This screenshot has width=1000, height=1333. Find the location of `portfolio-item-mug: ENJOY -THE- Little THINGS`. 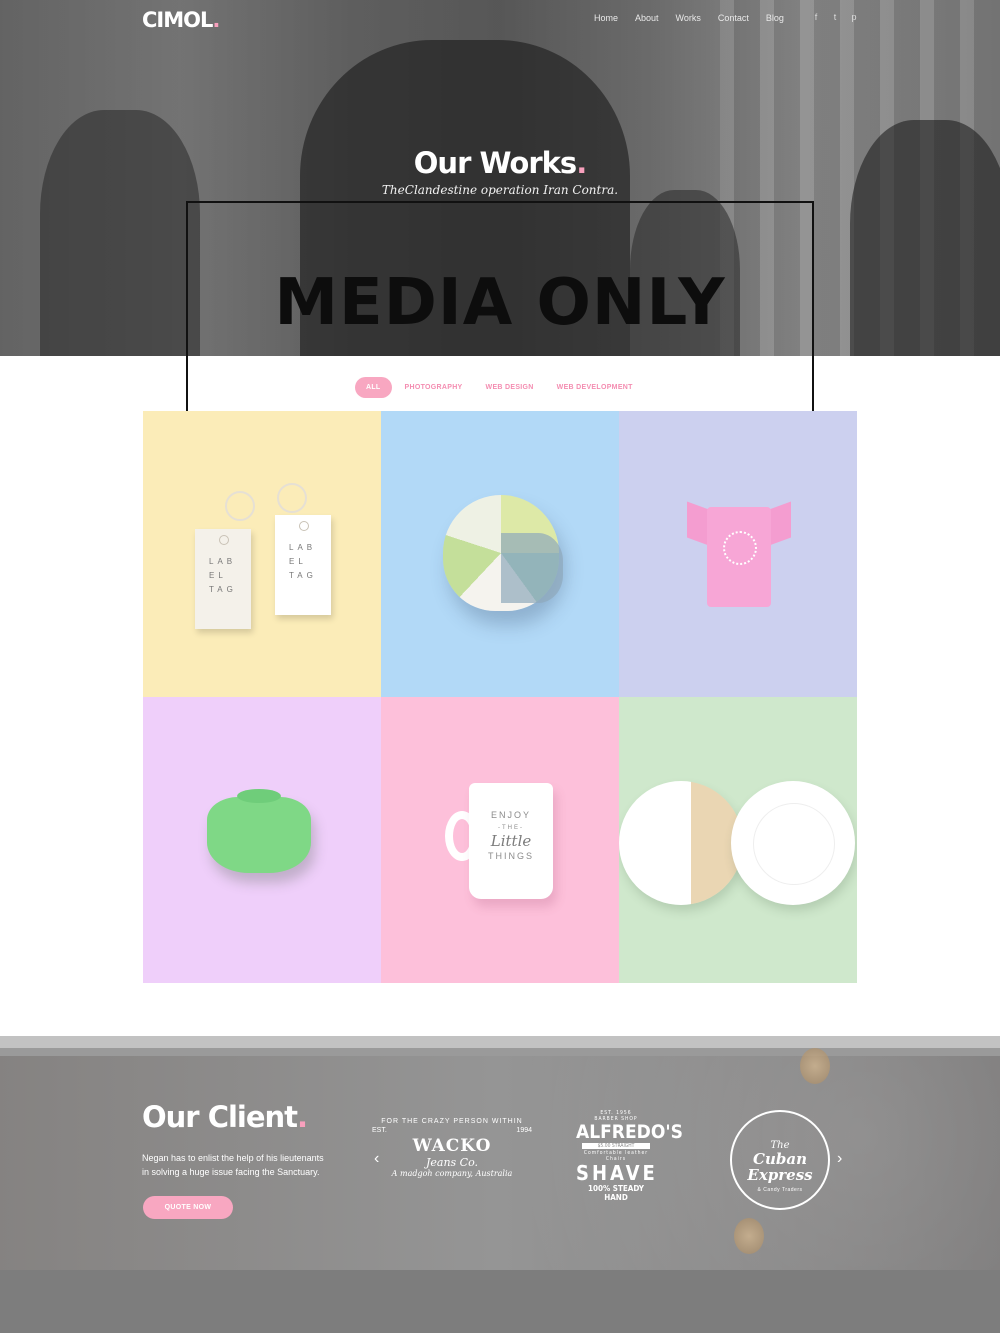

portfolio-item-mug: ENJOY -THE- Little THINGS is located at coordinates (500, 840).